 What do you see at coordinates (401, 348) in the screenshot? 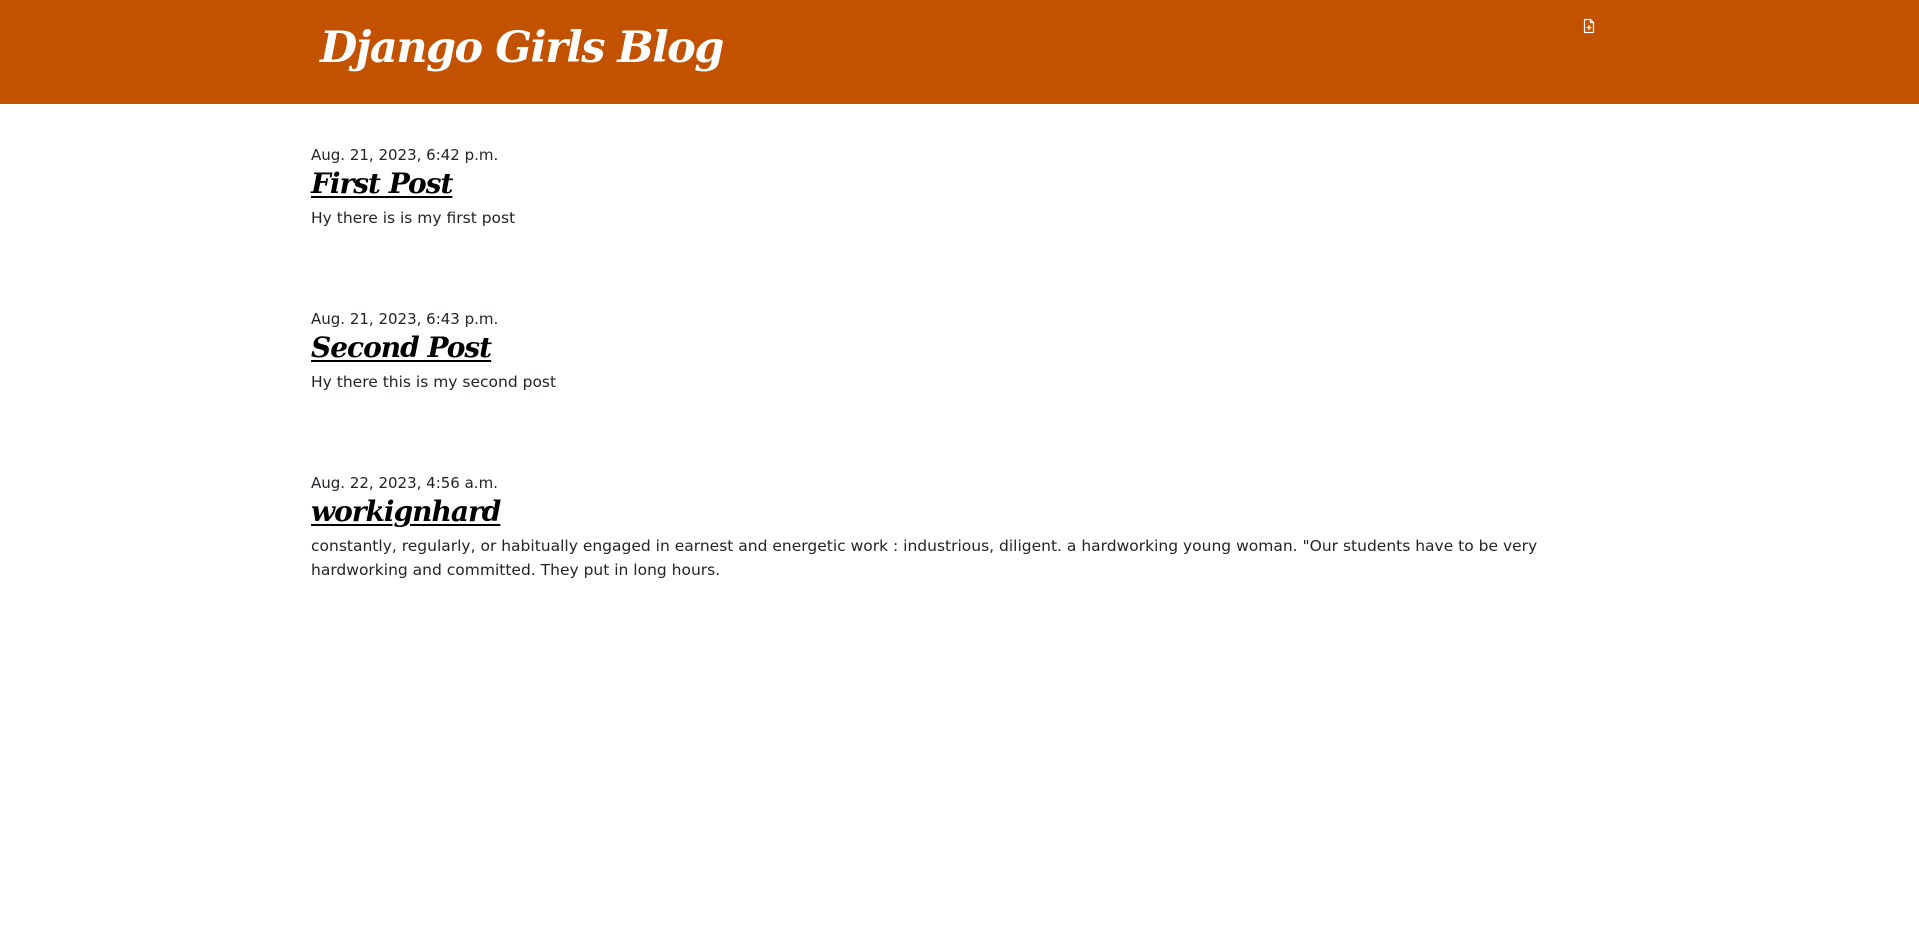
I see `post-title-link: Second Post` at bounding box center [401, 348].